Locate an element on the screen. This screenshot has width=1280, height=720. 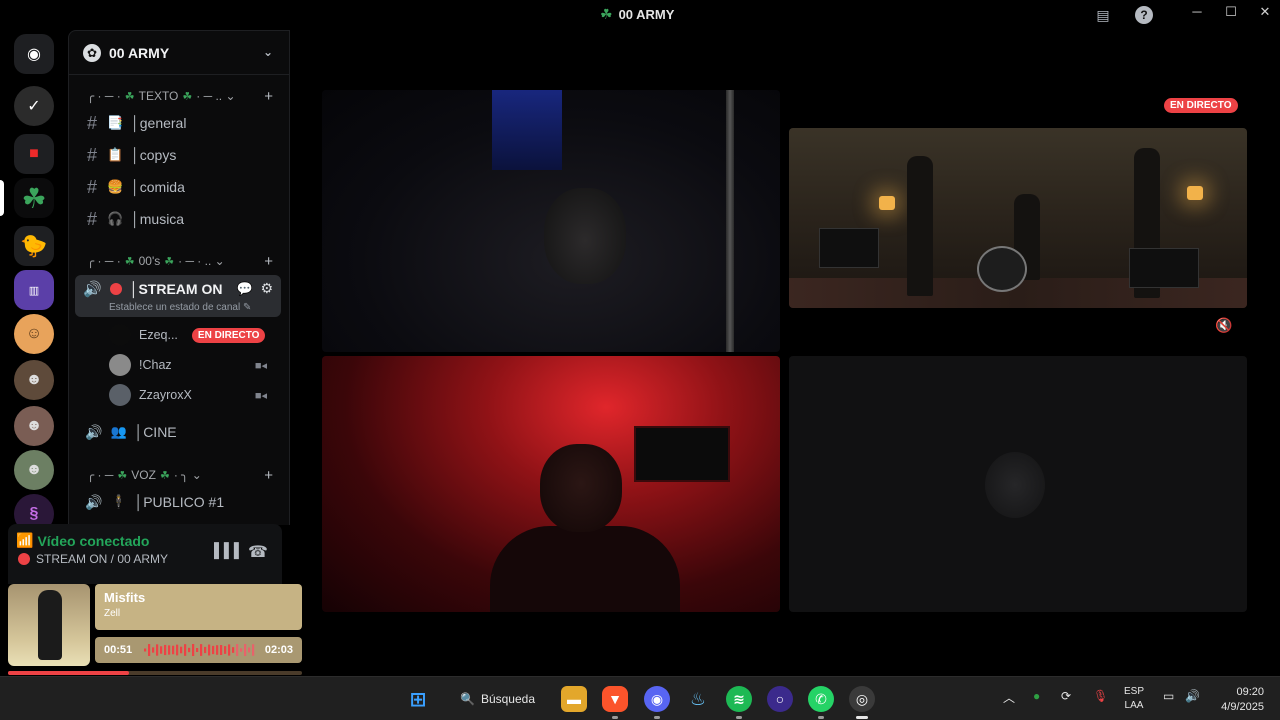
channel-status-hint: Establece un estado de canal ✎ is located at coordinates (180, 307).